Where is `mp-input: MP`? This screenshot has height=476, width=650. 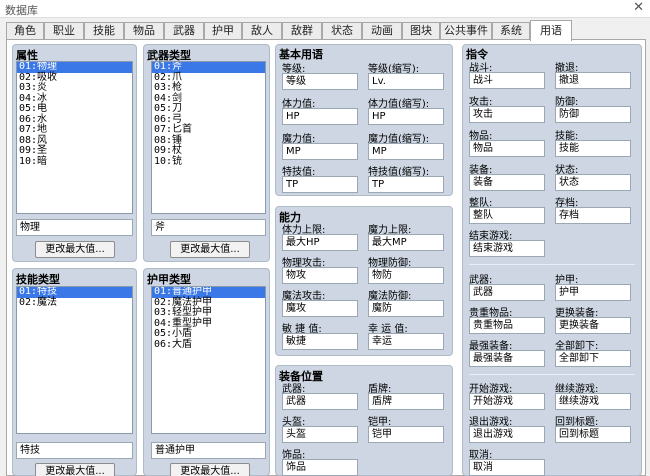
mp-input: MP is located at coordinates (320, 151).